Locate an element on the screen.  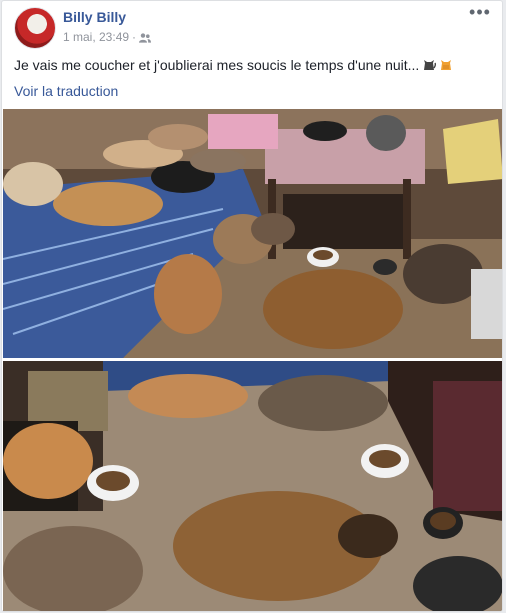
post-meta: 1 mai, 23:49 · is located at coordinates (107, 38).